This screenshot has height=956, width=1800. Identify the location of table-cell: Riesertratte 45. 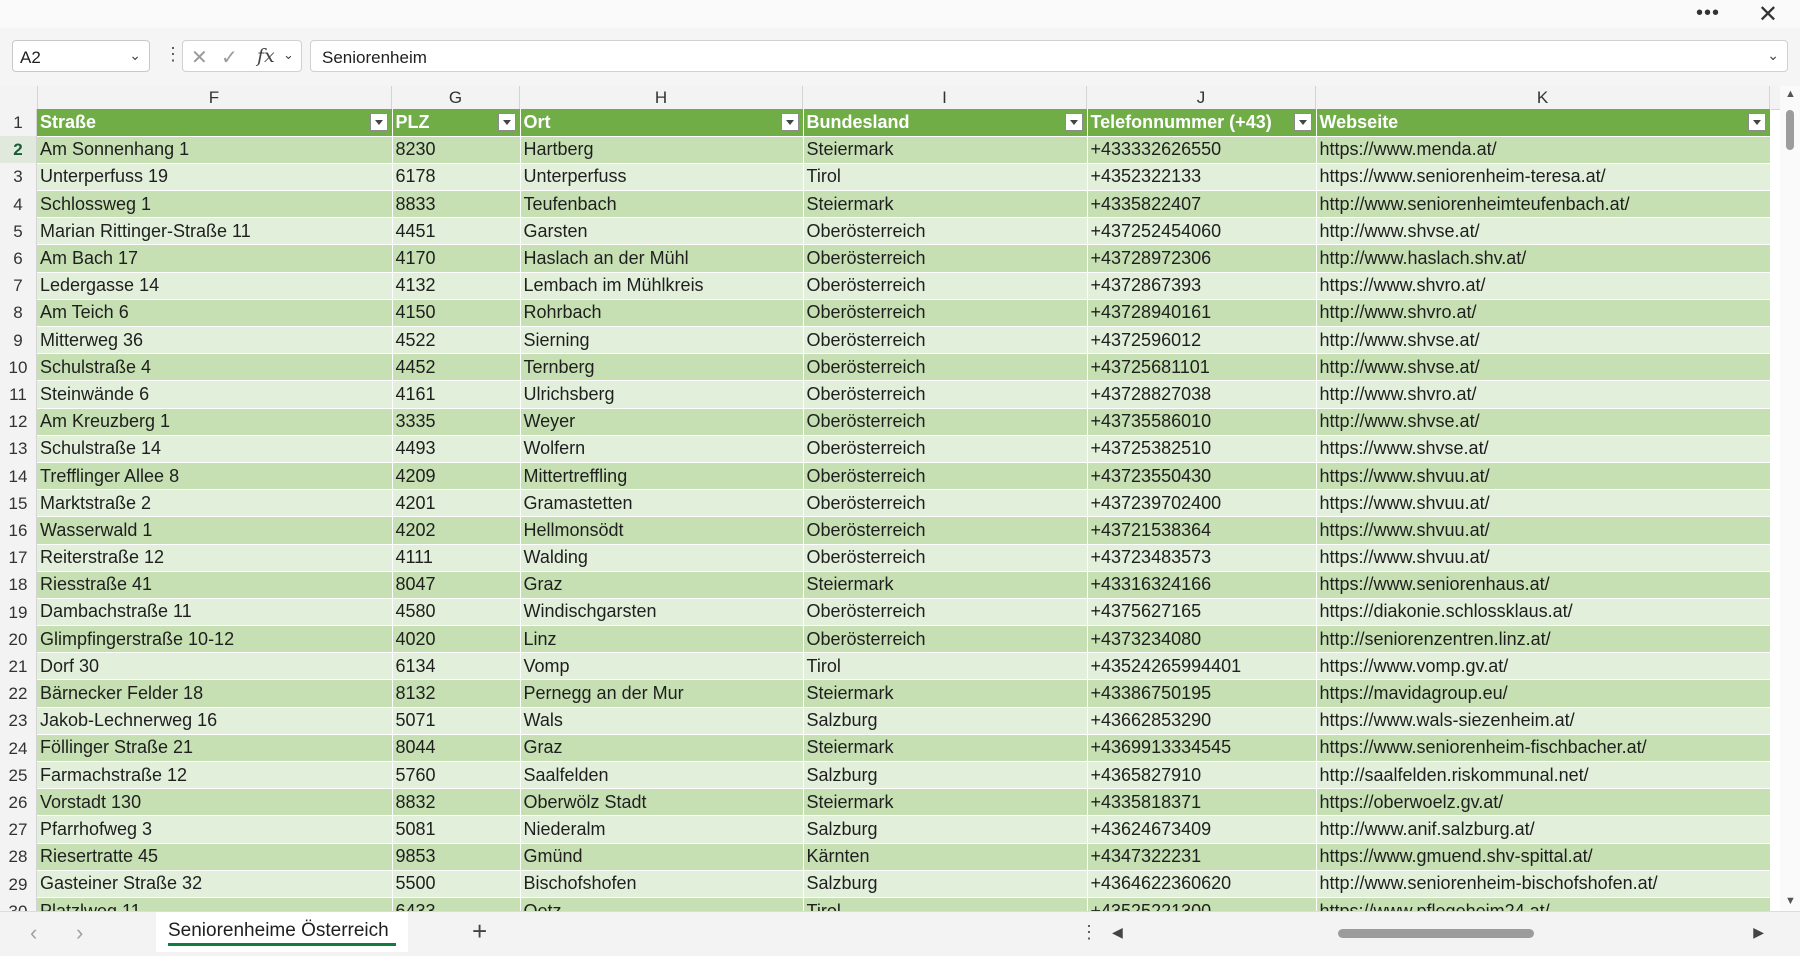
(215, 857).